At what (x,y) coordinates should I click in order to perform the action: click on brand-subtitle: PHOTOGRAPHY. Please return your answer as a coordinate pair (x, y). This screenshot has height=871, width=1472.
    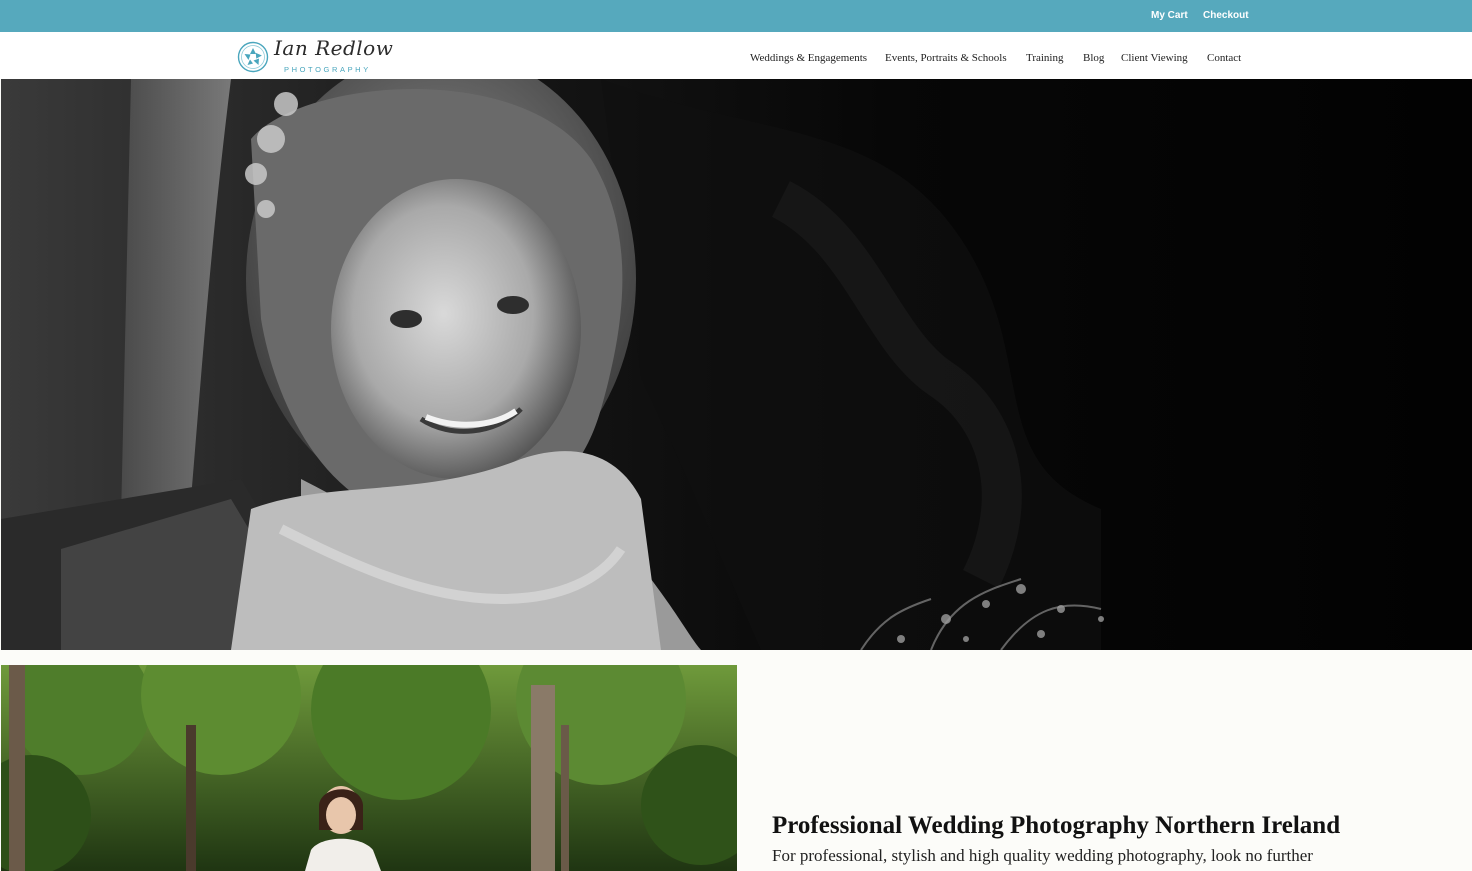
    Looking at the image, I should click on (327, 69).